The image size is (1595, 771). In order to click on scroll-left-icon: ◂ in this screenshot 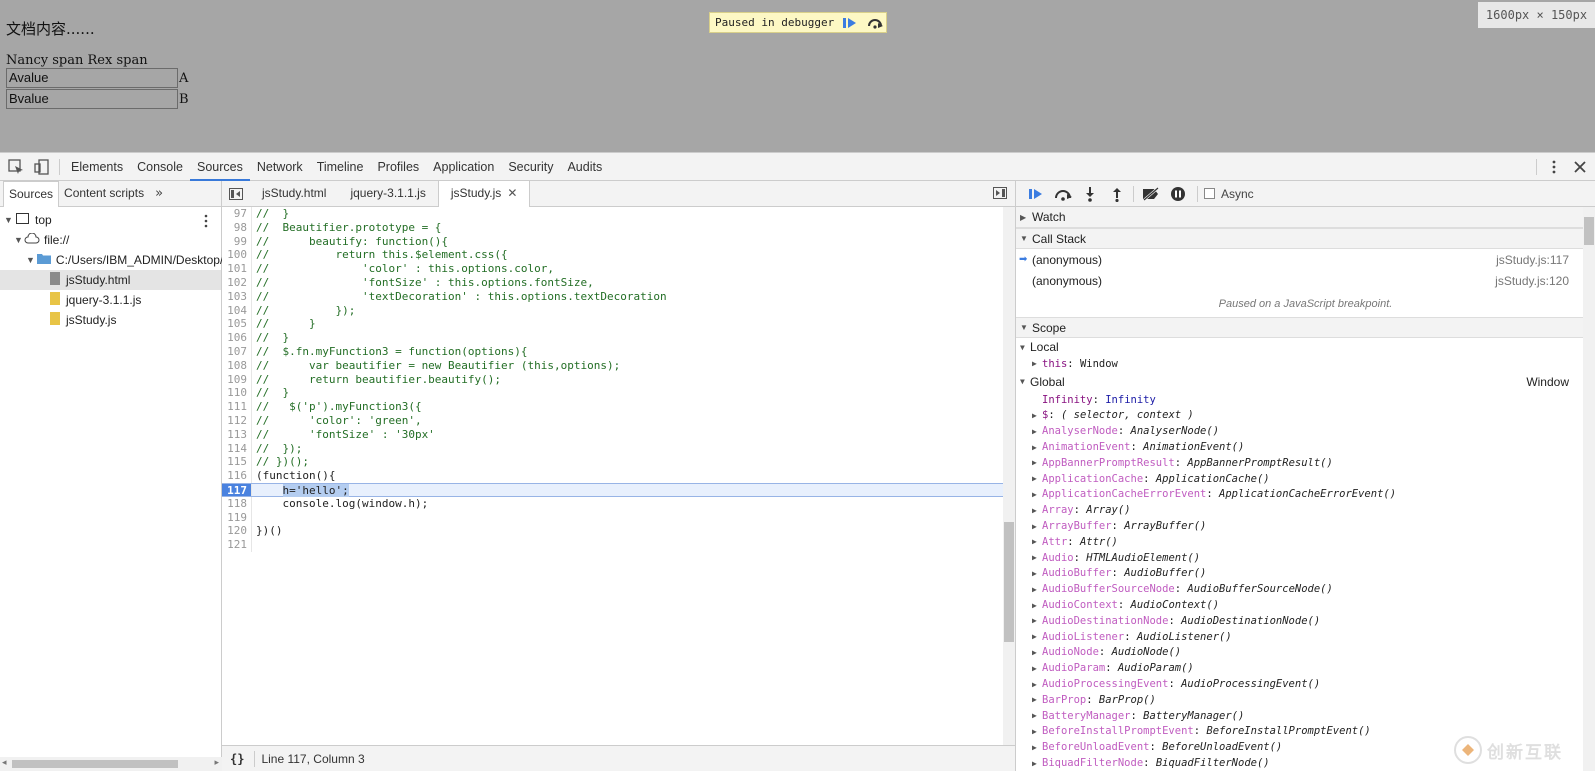, I will do `click(4, 763)`.